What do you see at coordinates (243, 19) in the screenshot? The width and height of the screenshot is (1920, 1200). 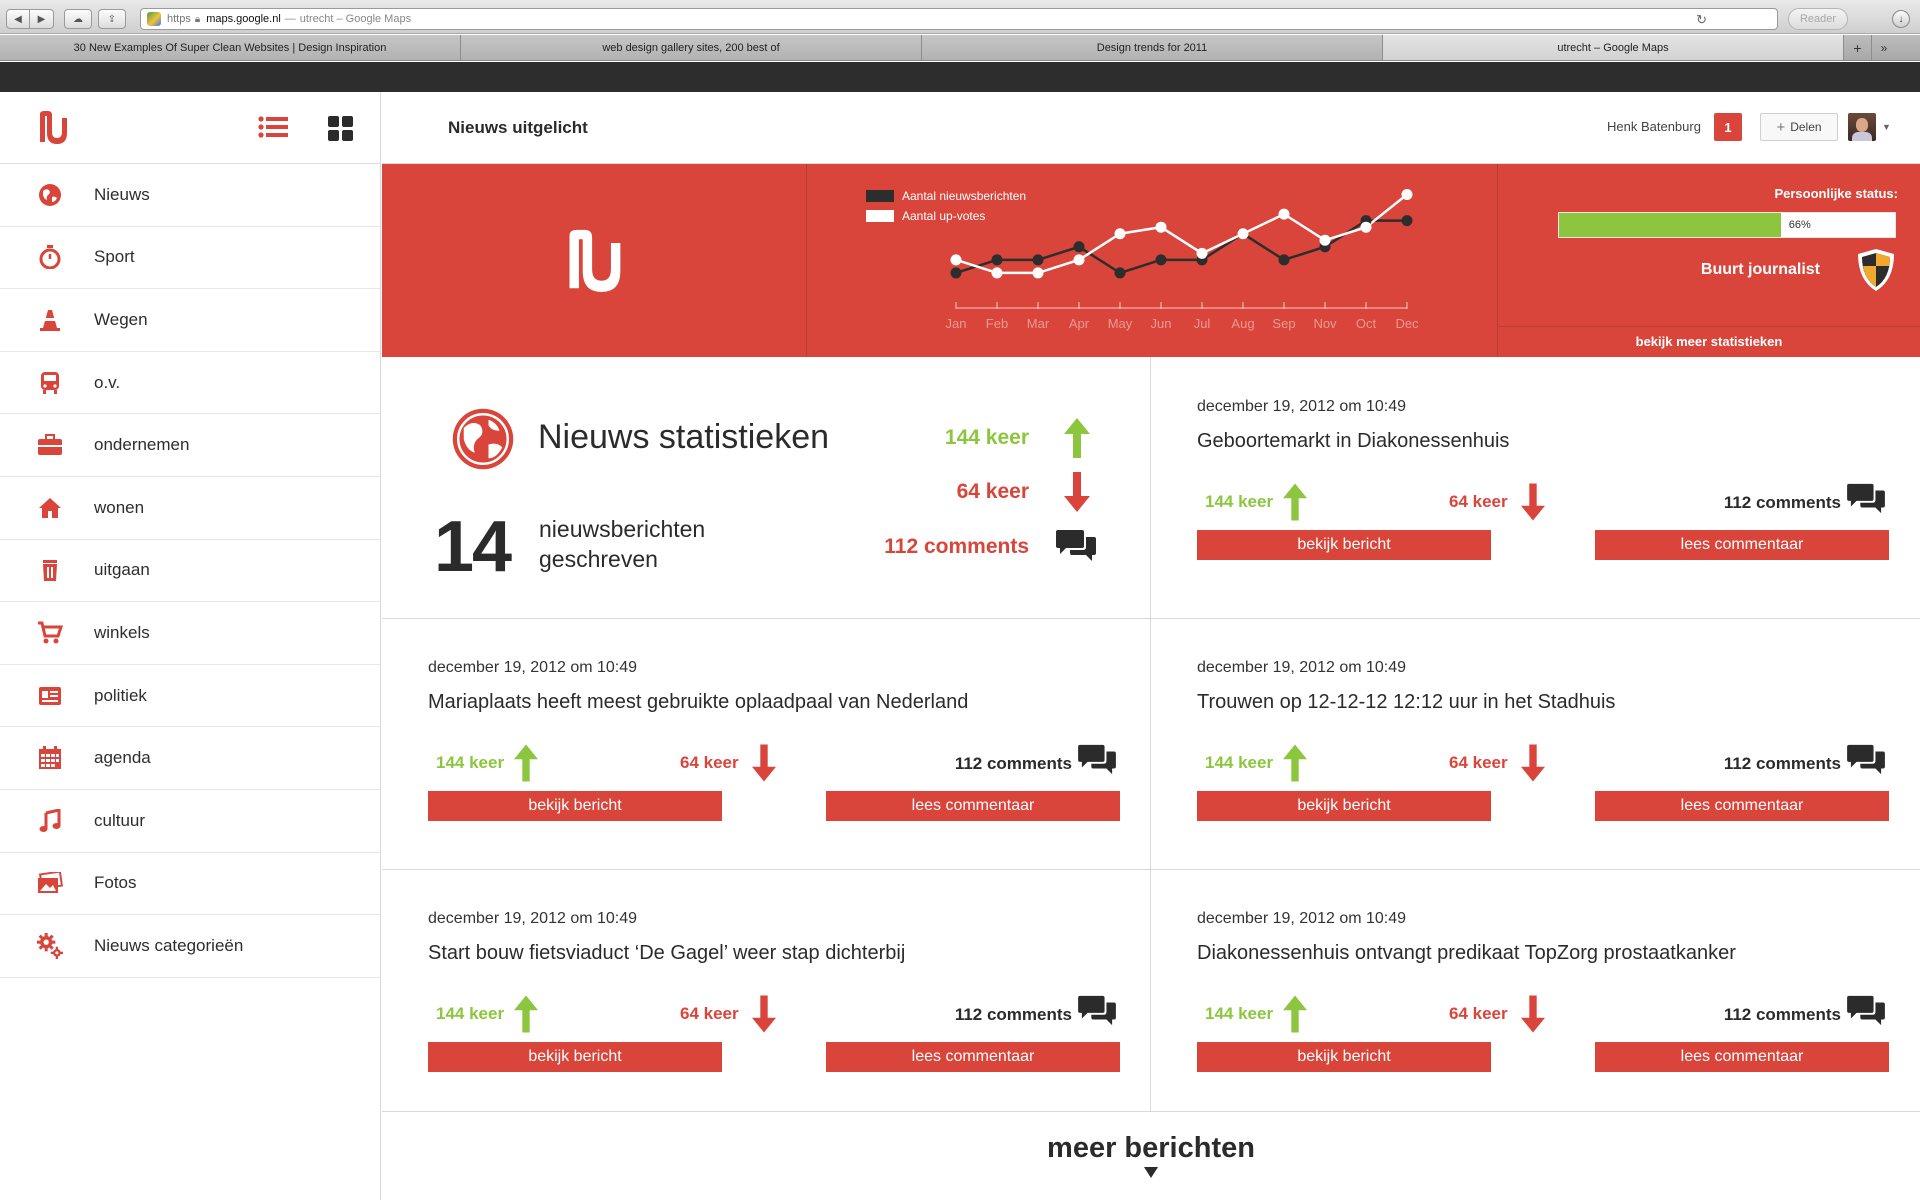 I see `url-host: maps.google.nl` at bounding box center [243, 19].